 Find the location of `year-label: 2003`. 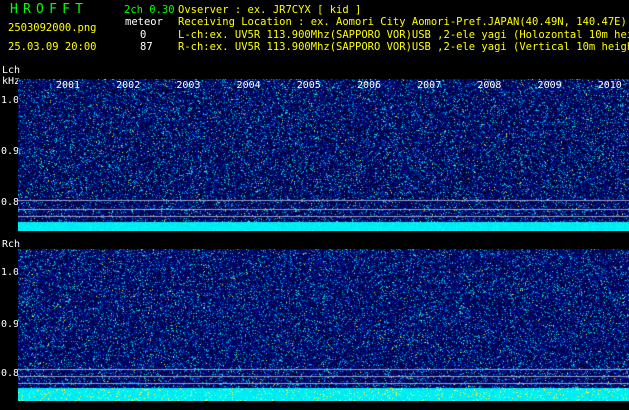

year-label: 2003 is located at coordinates (188, 85).